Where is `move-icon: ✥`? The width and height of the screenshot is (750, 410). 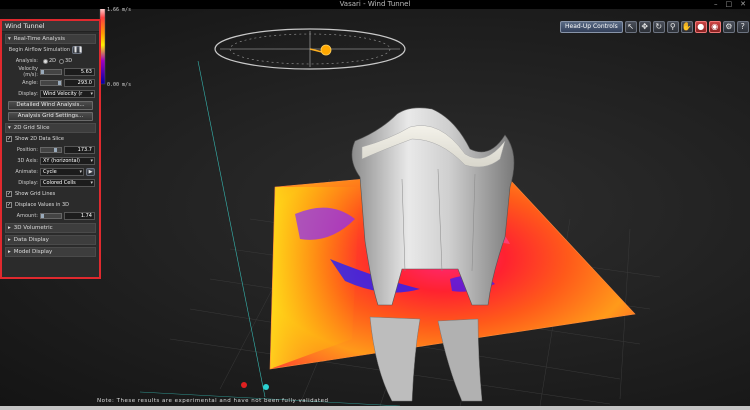
move-icon: ✥ is located at coordinates (644, 26).